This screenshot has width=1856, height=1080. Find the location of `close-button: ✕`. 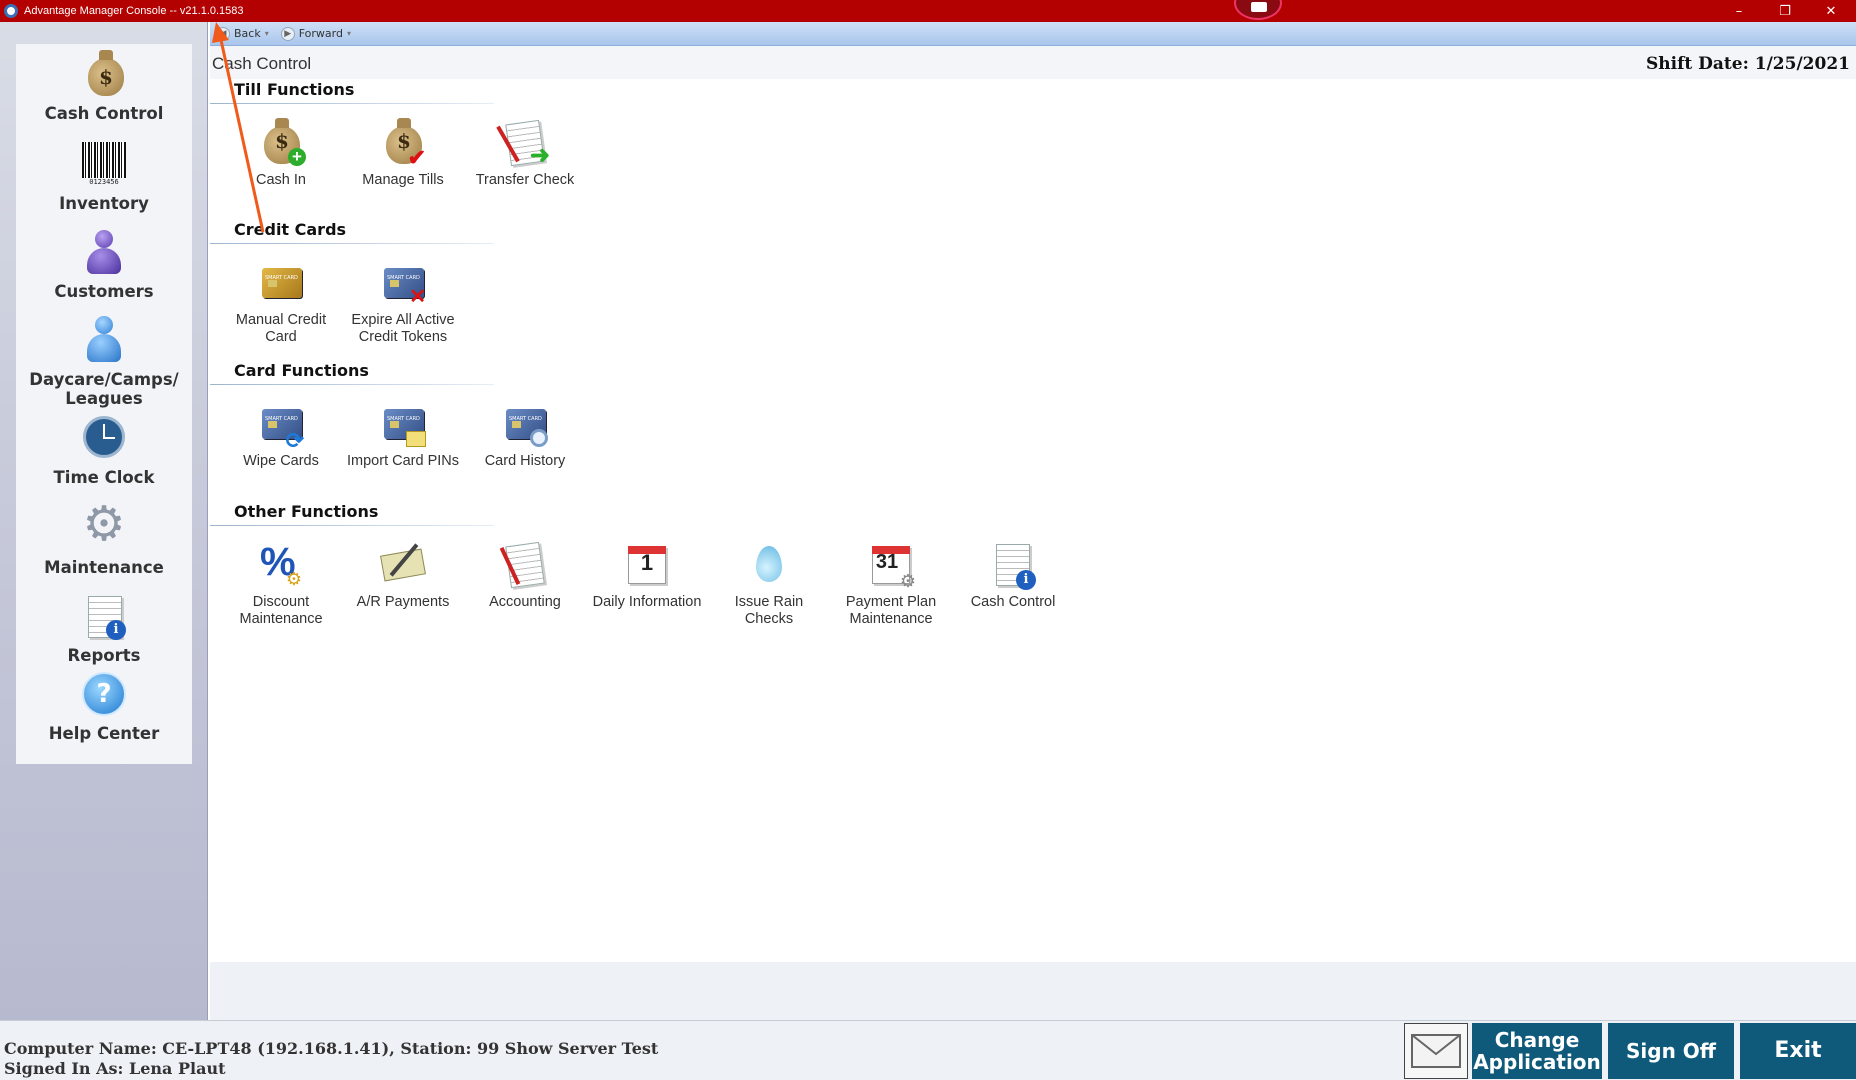

close-button: ✕ is located at coordinates (1831, 11).